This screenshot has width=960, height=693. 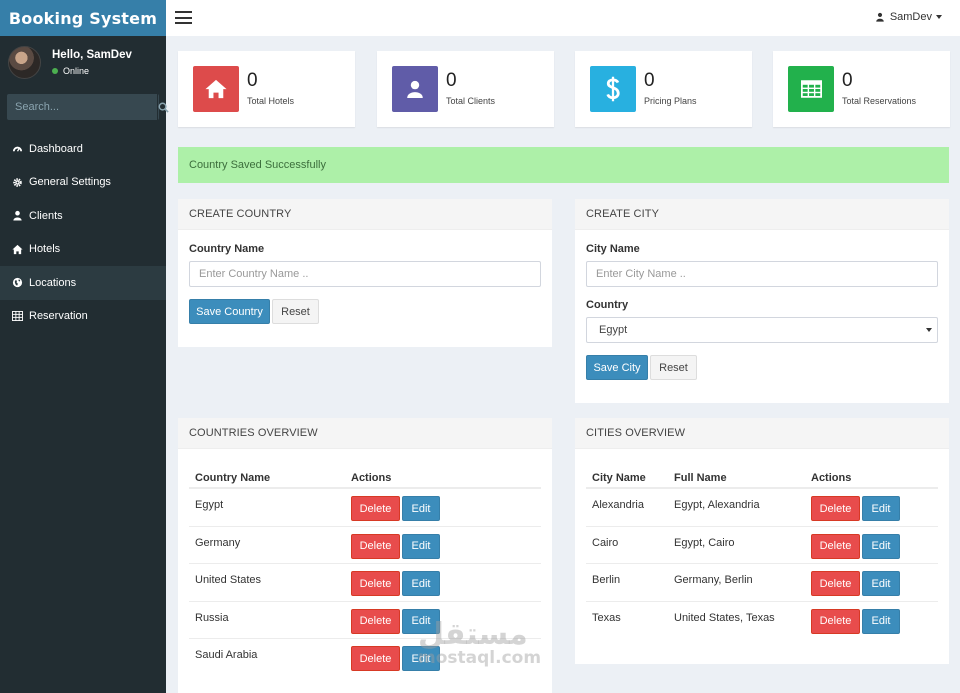 What do you see at coordinates (76, 70) in the screenshot?
I see `user-status-label: Online` at bounding box center [76, 70].